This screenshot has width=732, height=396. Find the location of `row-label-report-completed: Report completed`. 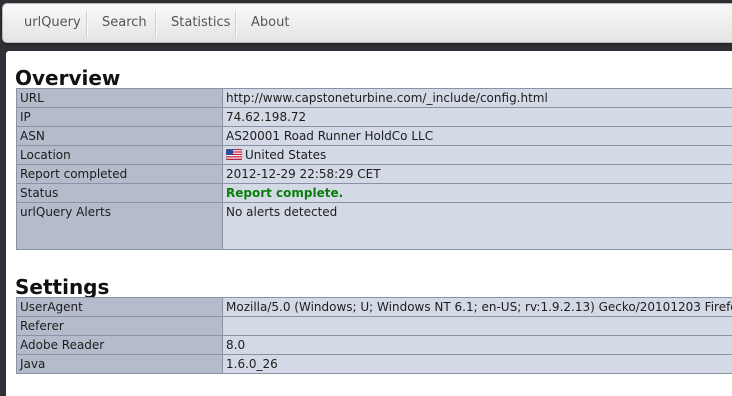

row-label-report-completed: Report completed is located at coordinates (120, 174).